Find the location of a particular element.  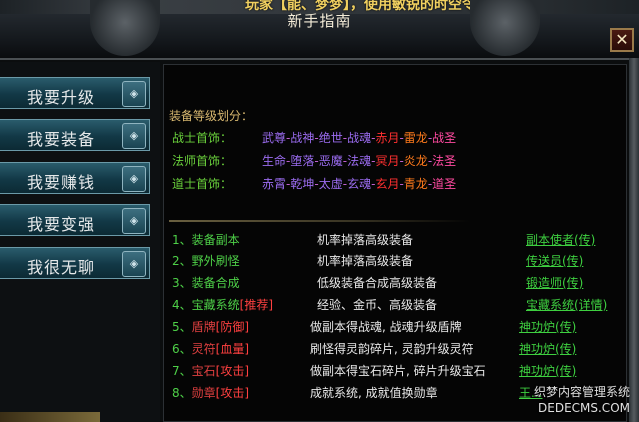

npc-link: 传送员(传) is located at coordinates (554, 260).